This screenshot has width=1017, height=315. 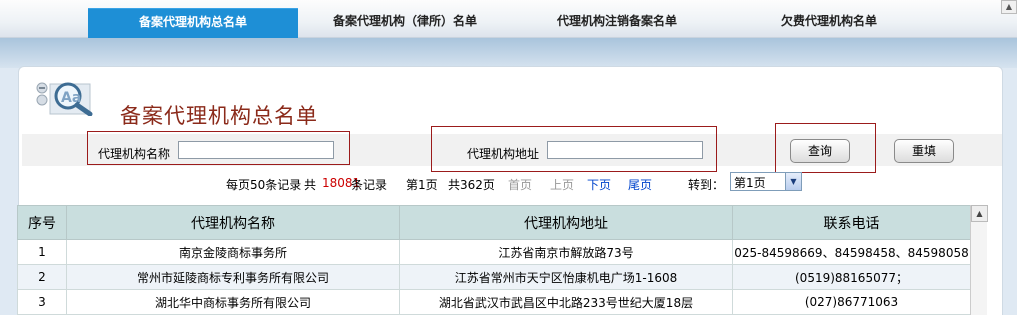 I want to click on column-header-name: 代理机构名称, so click(x=233, y=222).